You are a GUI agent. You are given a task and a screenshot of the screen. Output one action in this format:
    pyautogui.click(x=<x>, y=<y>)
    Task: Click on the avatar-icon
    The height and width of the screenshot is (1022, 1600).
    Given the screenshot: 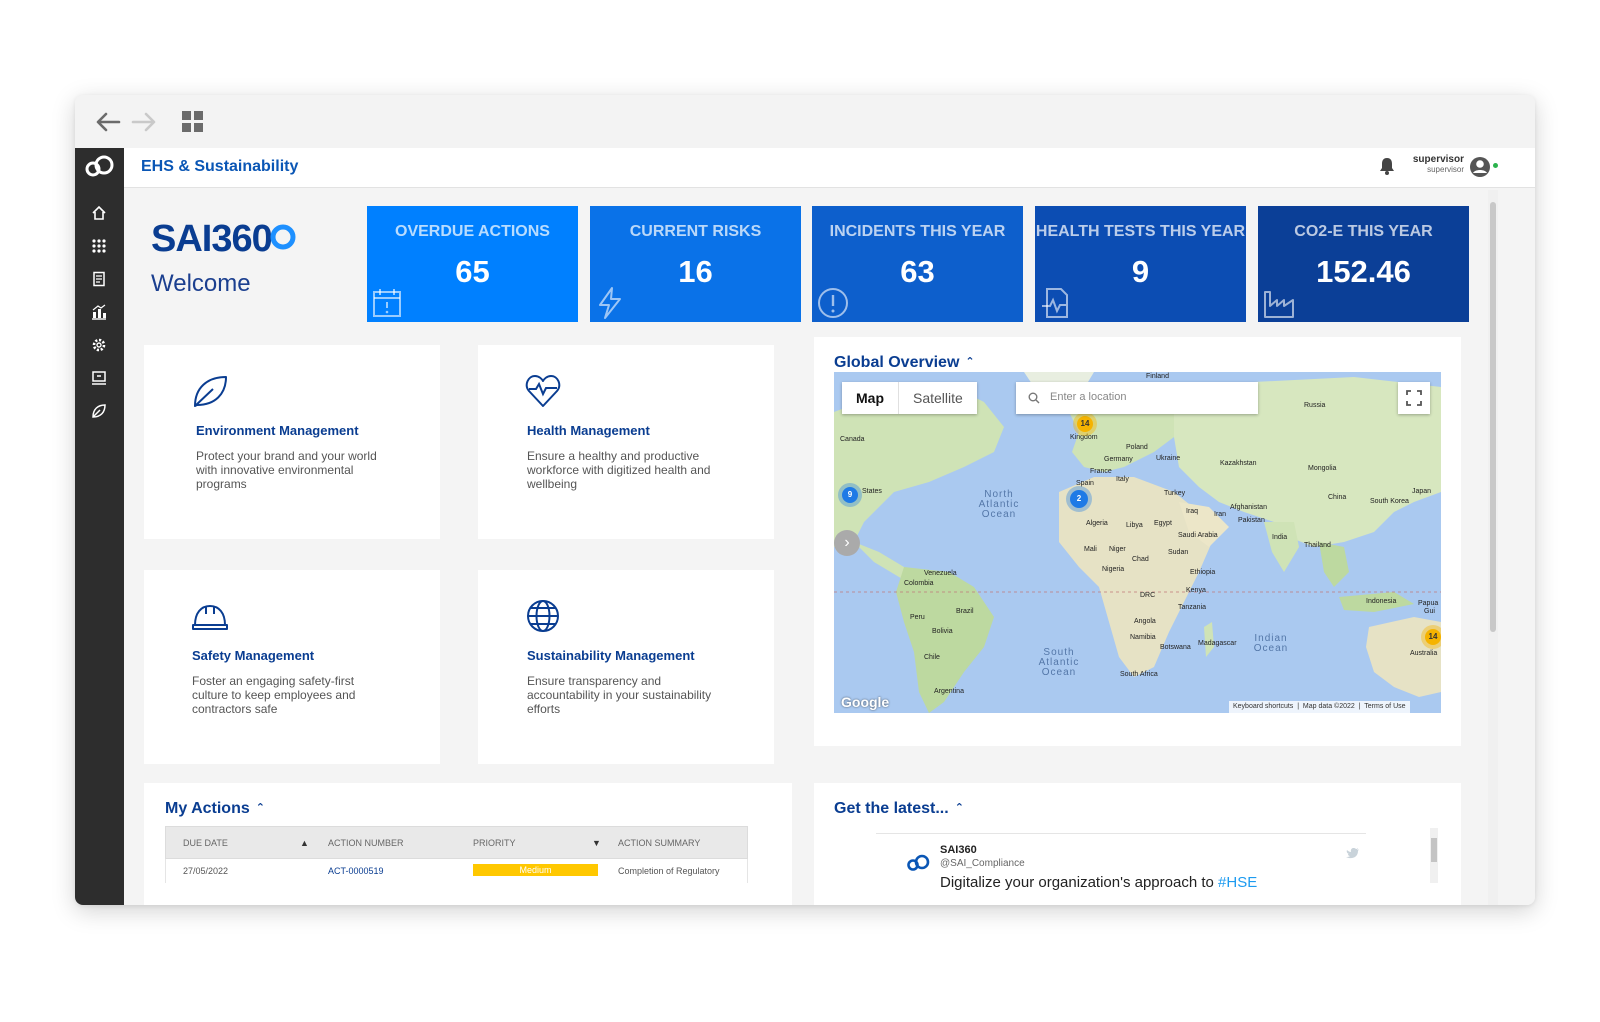 What is the action you would take?
    pyautogui.click(x=1480, y=169)
    